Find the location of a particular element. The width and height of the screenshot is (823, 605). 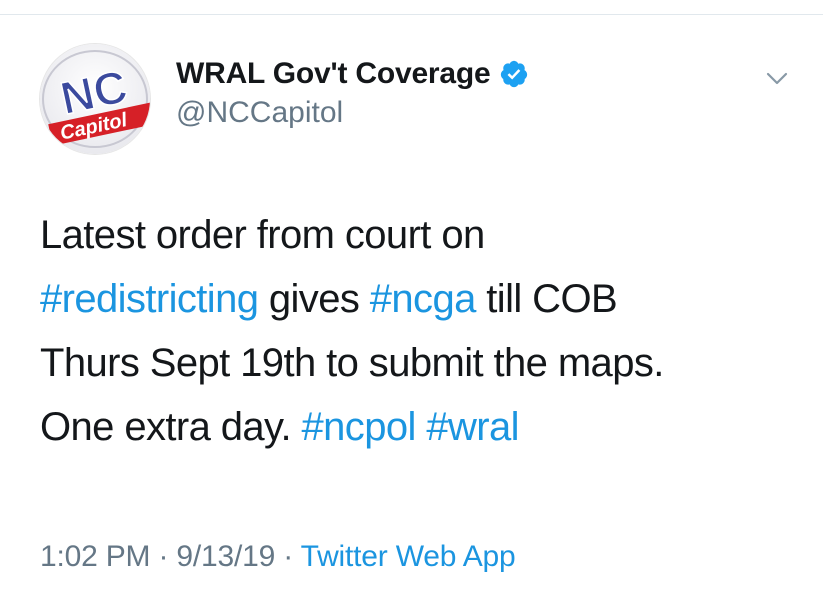

tweet-meta: 1:02 PM · 9/13/19 · Twitter Web App is located at coordinates (278, 557).